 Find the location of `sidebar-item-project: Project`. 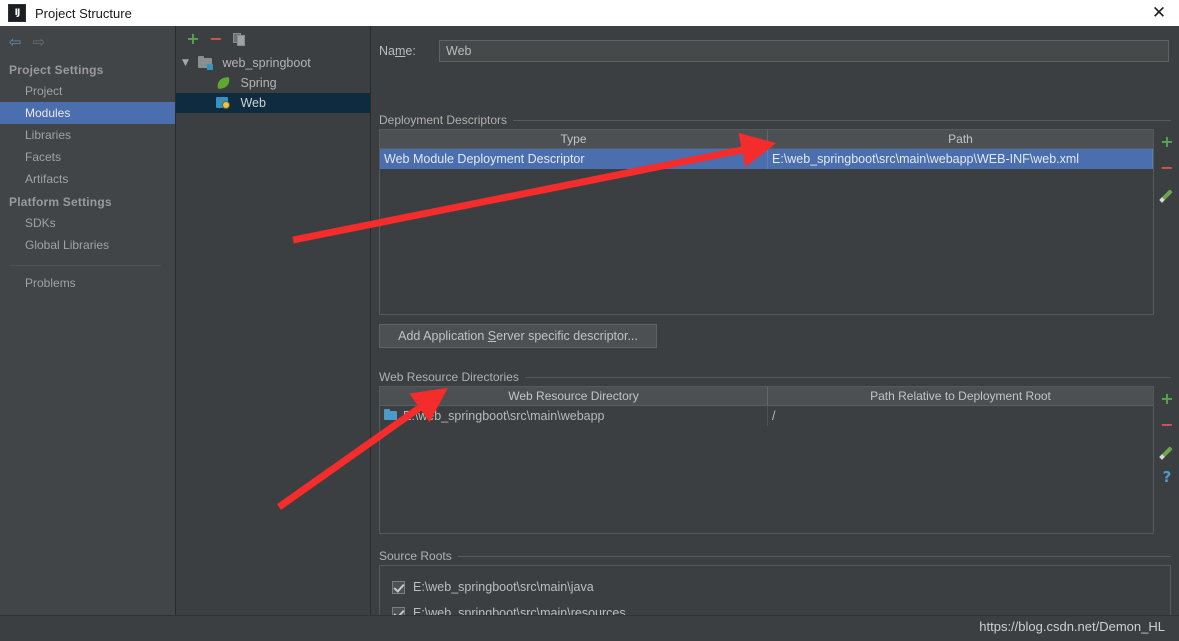

sidebar-item-project: Project is located at coordinates (87, 91).